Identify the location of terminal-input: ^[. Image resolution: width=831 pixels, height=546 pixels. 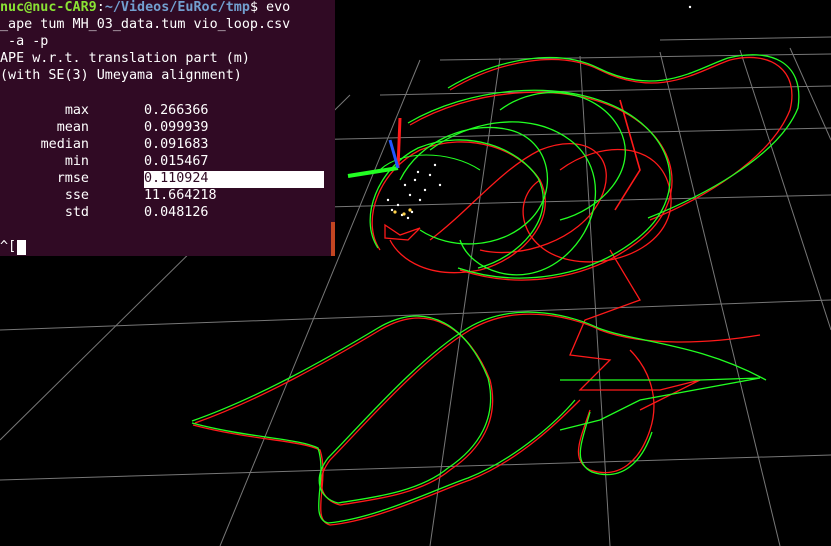
(8, 247).